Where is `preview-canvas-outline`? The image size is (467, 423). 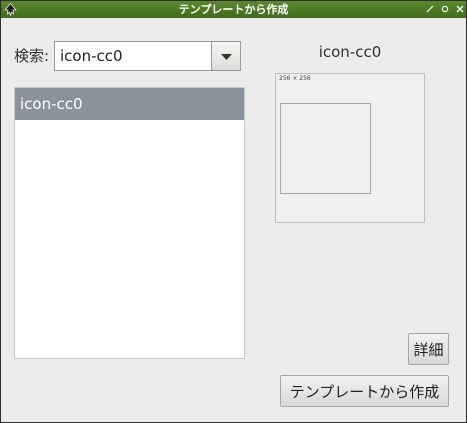 preview-canvas-outline is located at coordinates (325, 148).